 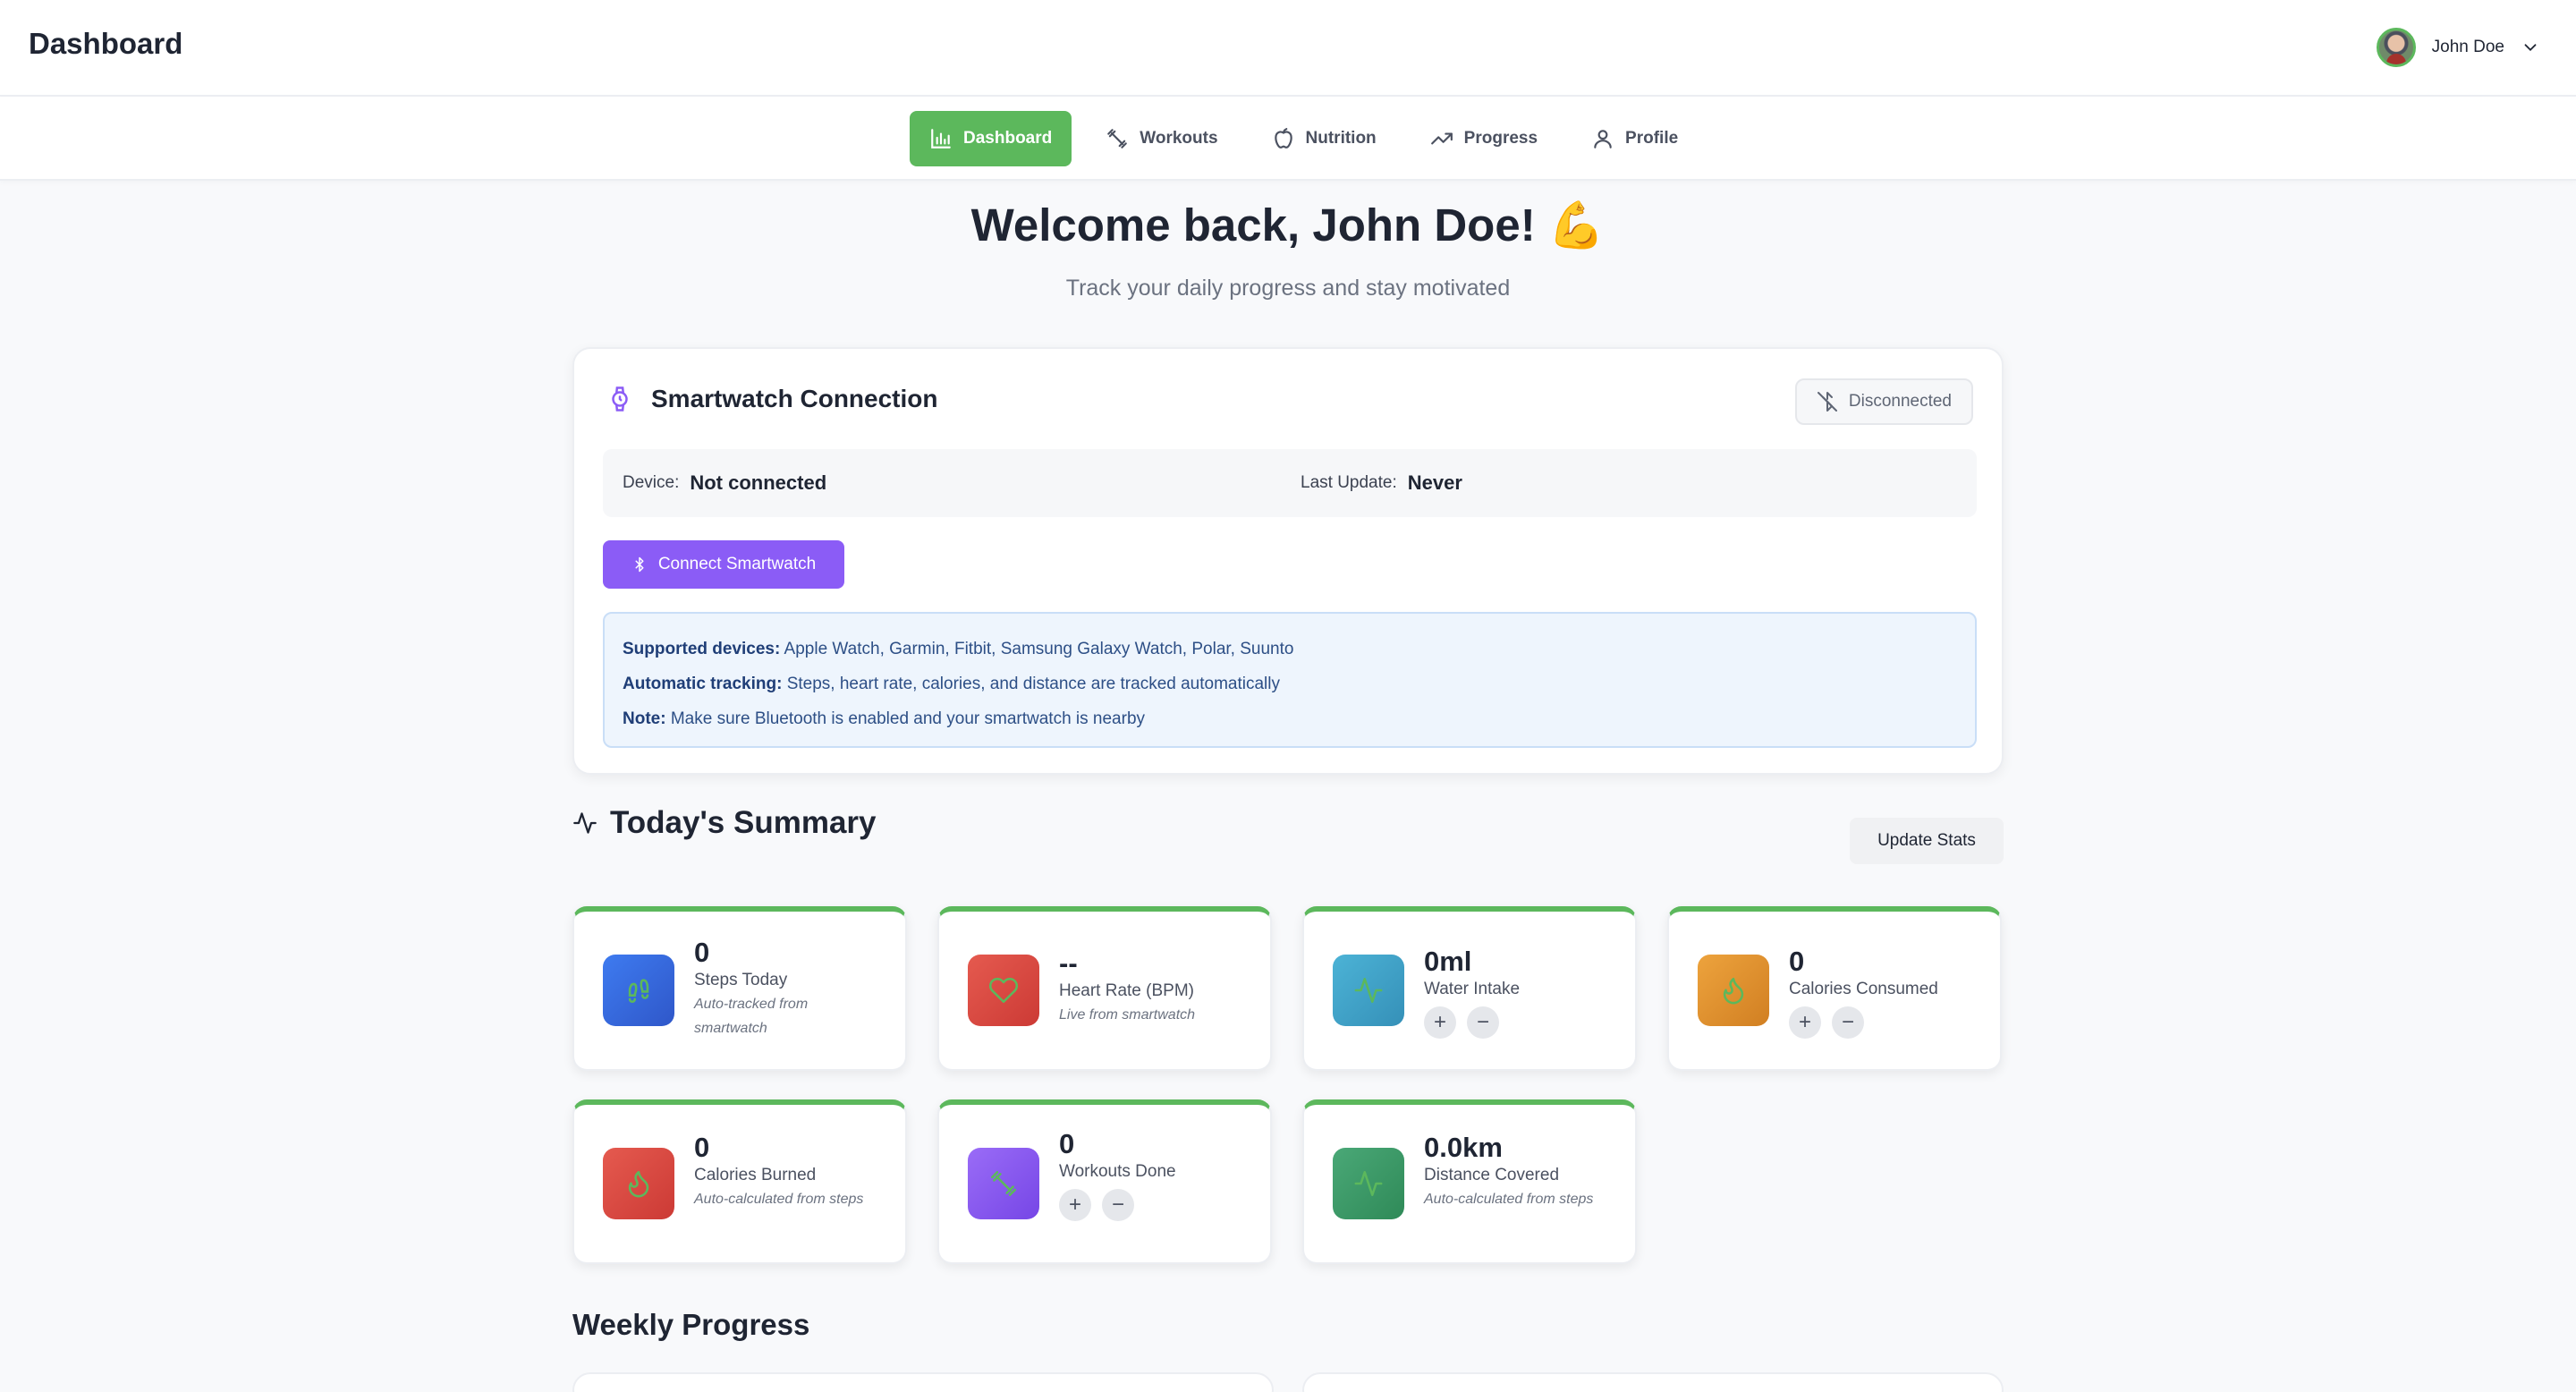 I want to click on tab-dashboard: Dashboard, so click(x=991, y=138).